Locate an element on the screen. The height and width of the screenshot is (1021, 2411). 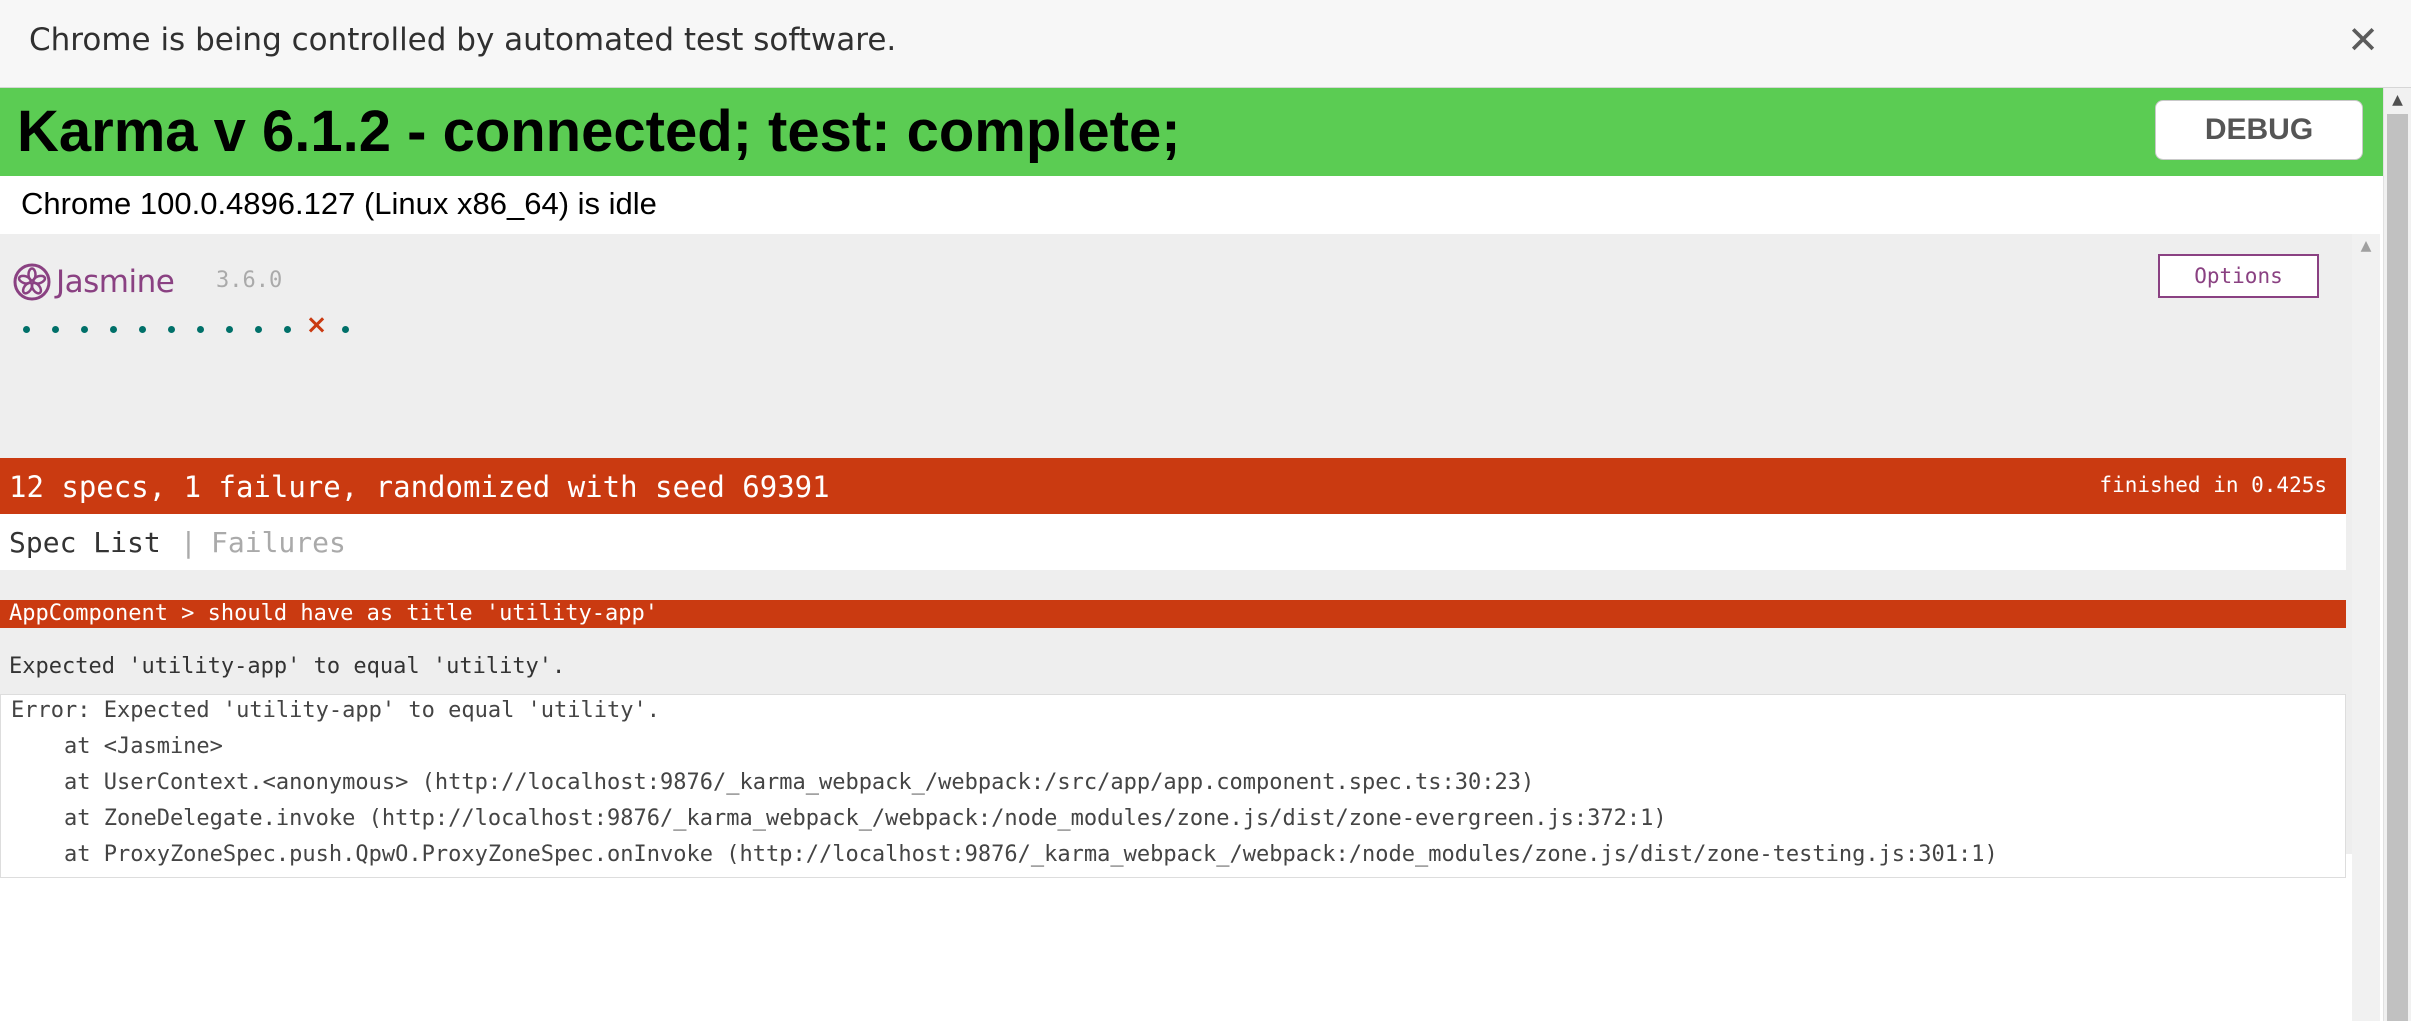
reporter-scrollbar: ▲ is located at coordinates (2366, 627).